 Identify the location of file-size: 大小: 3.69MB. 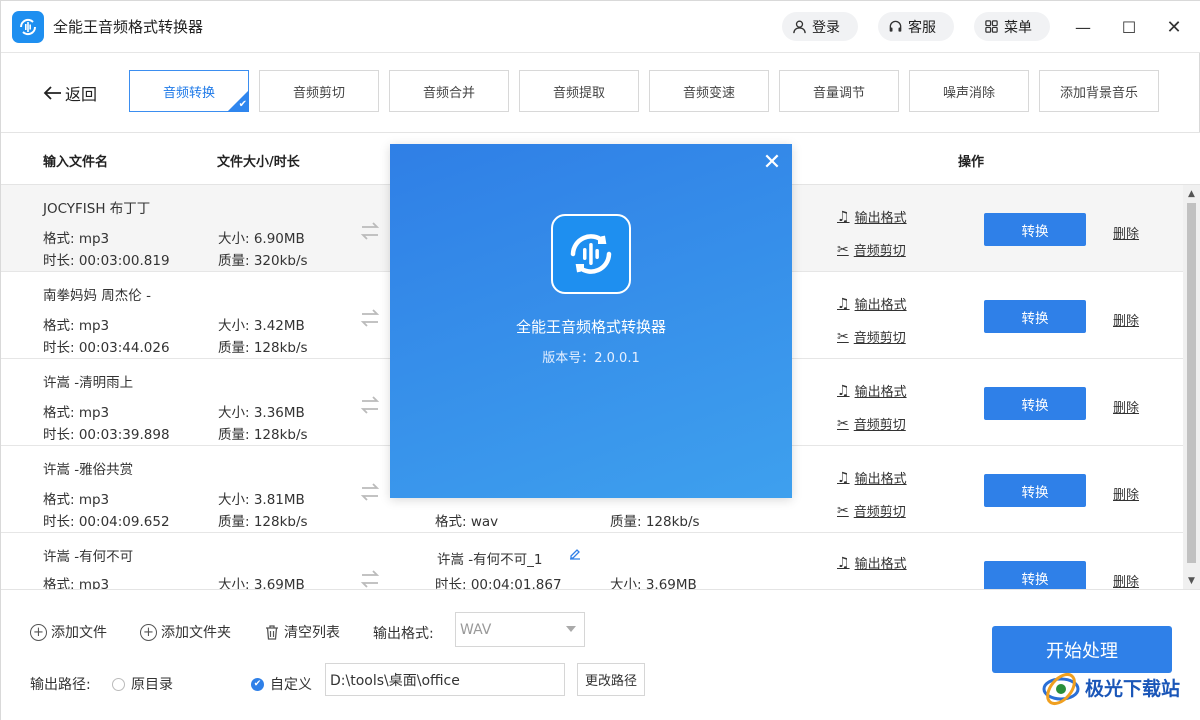
(261, 583).